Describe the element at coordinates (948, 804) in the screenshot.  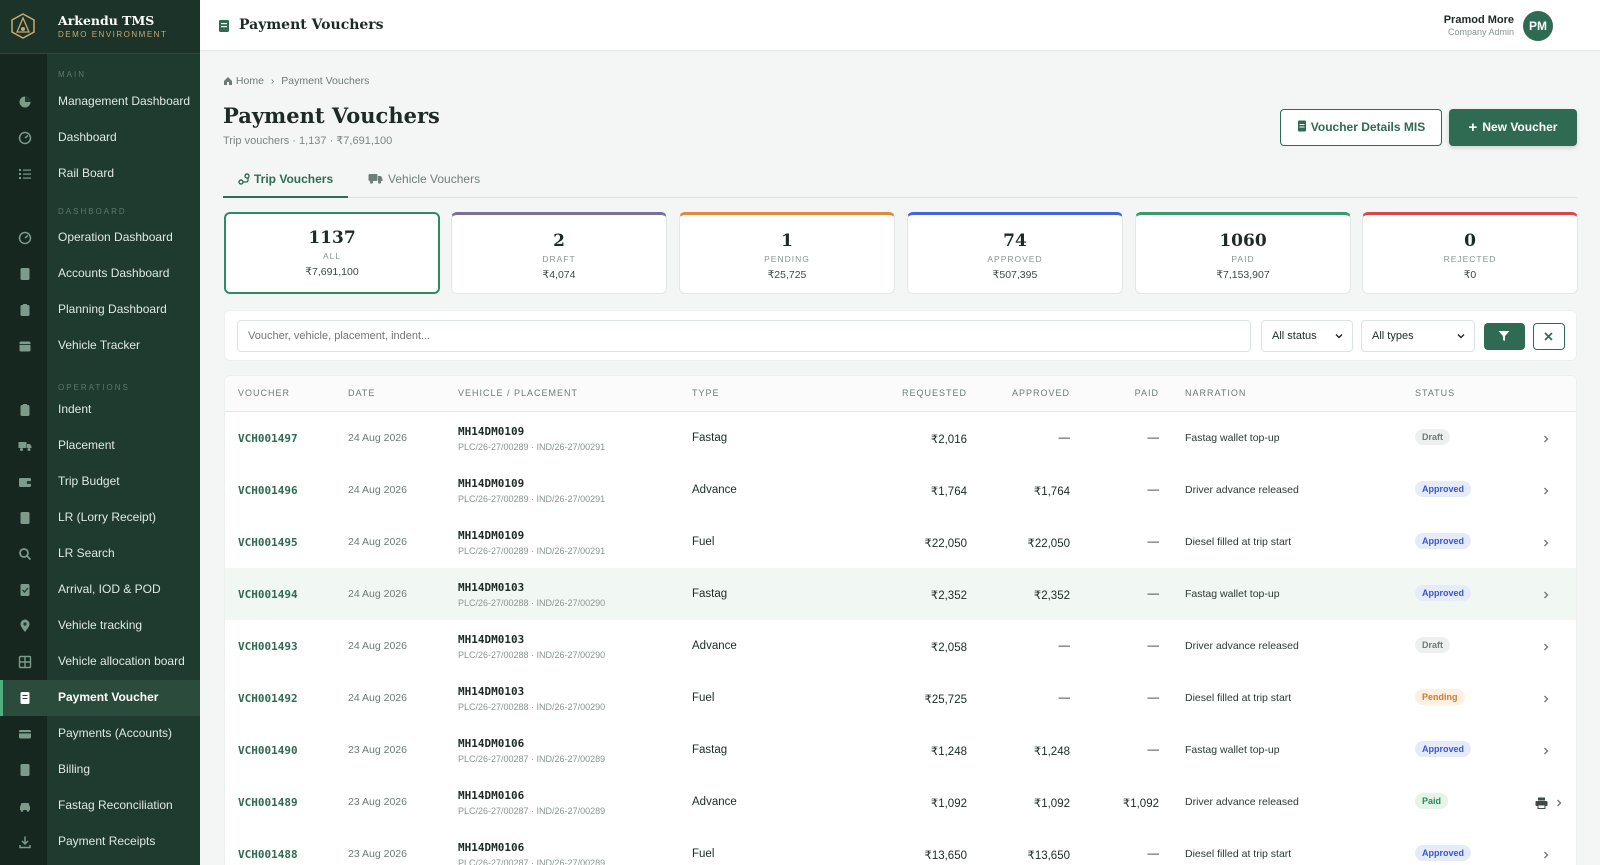
I see `requested-amount: ₹1,092` at that location.